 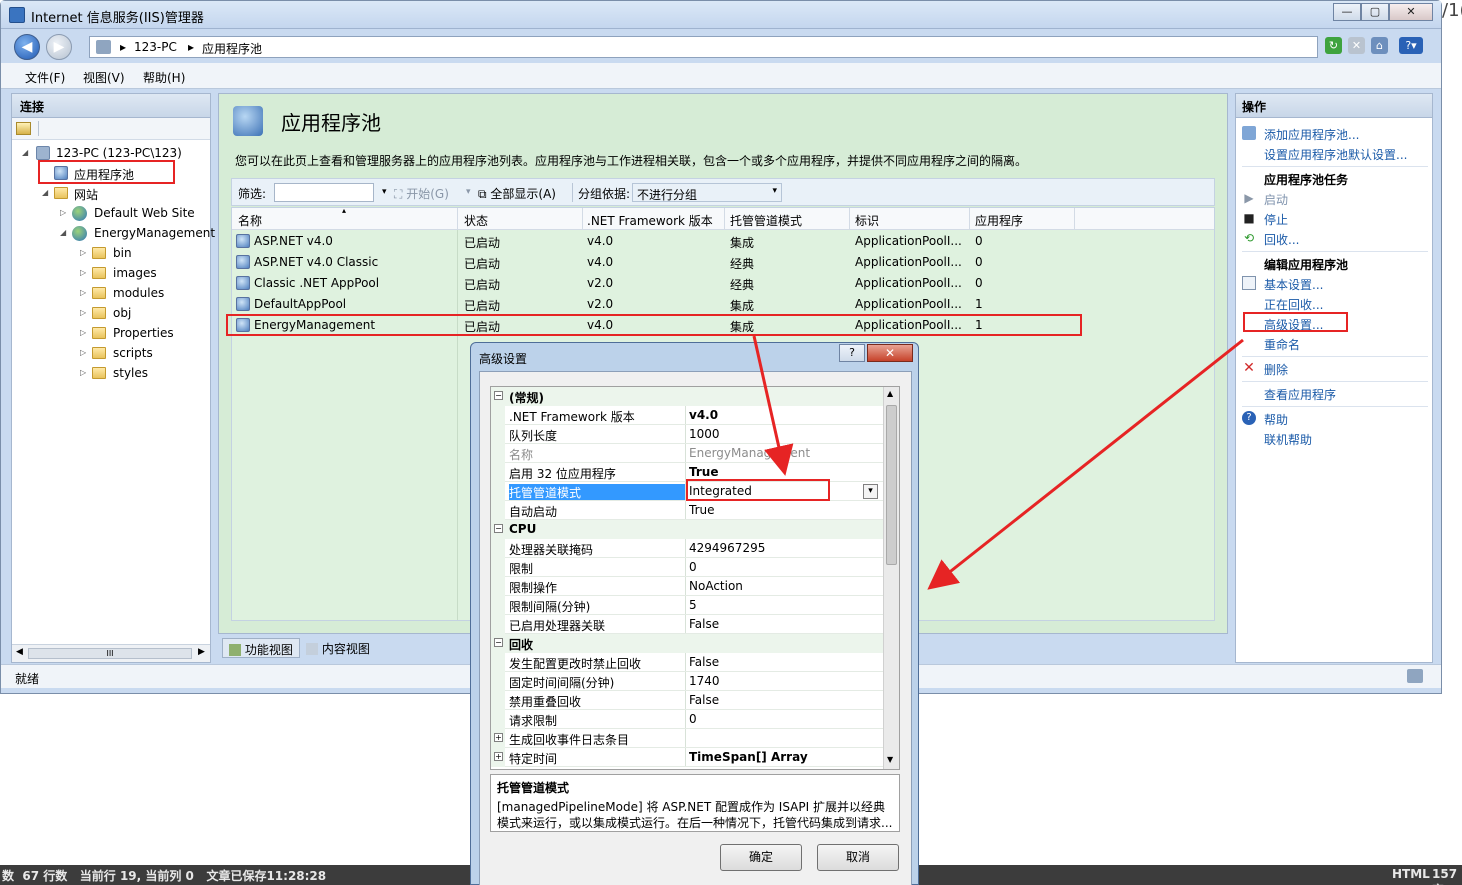 What do you see at coordinates (773, 405) in the screenshot?
I see `annotation-arrow-down` at bounding box center [773, 405].